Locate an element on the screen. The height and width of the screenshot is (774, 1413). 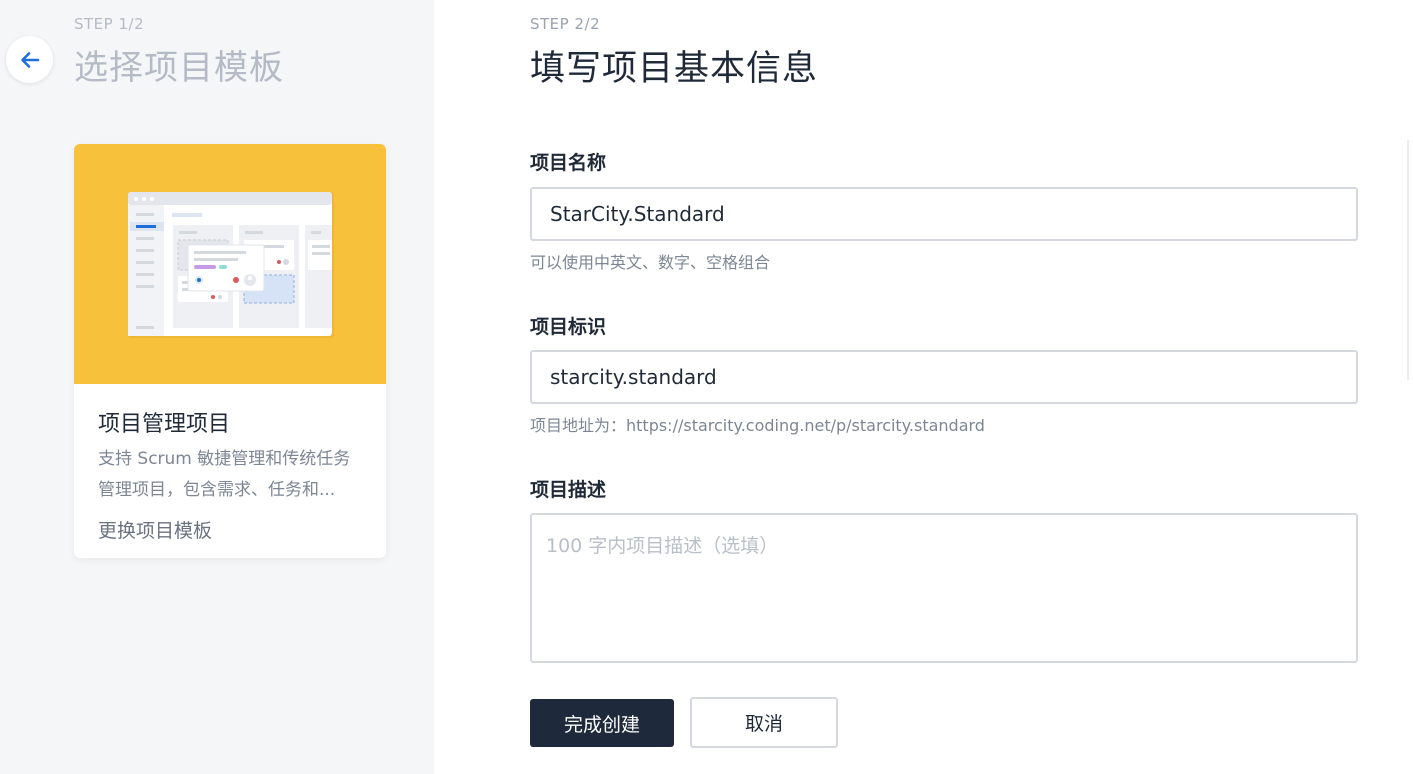
project-description-label: 项目描述 is located at coordinates (568, 490).